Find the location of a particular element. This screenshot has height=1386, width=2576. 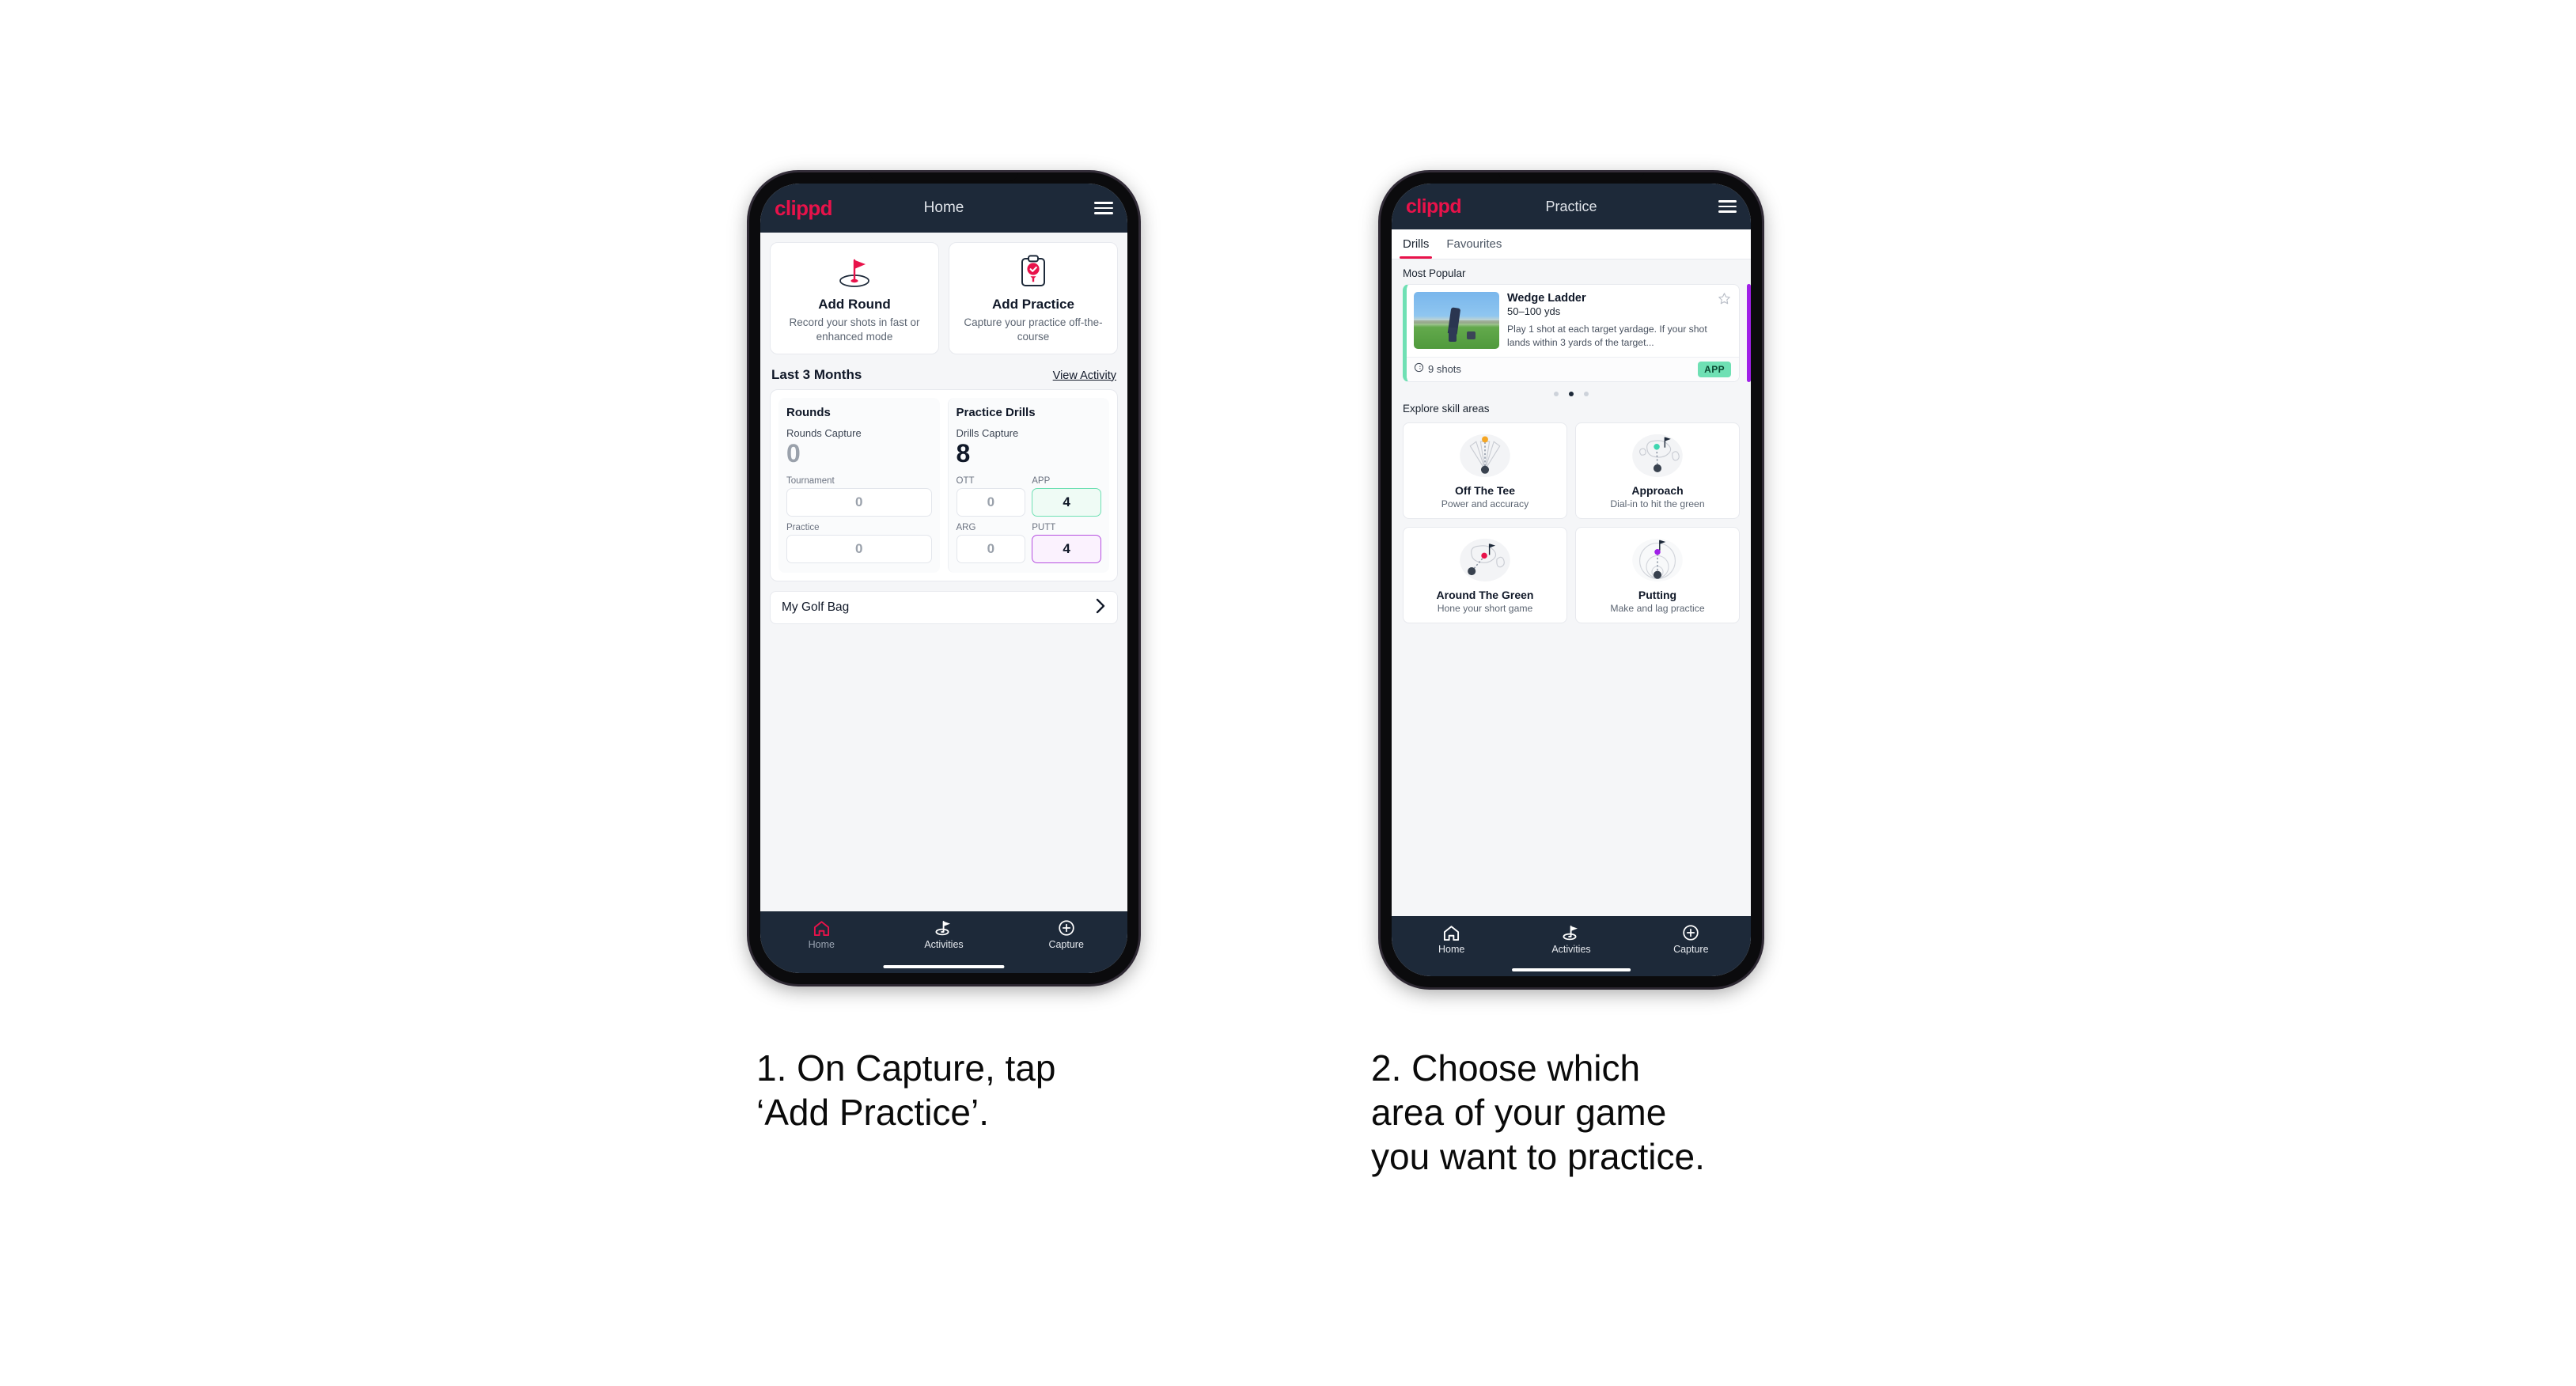

clipboard-check-tee-icon is located at coordinates (1033, 272).